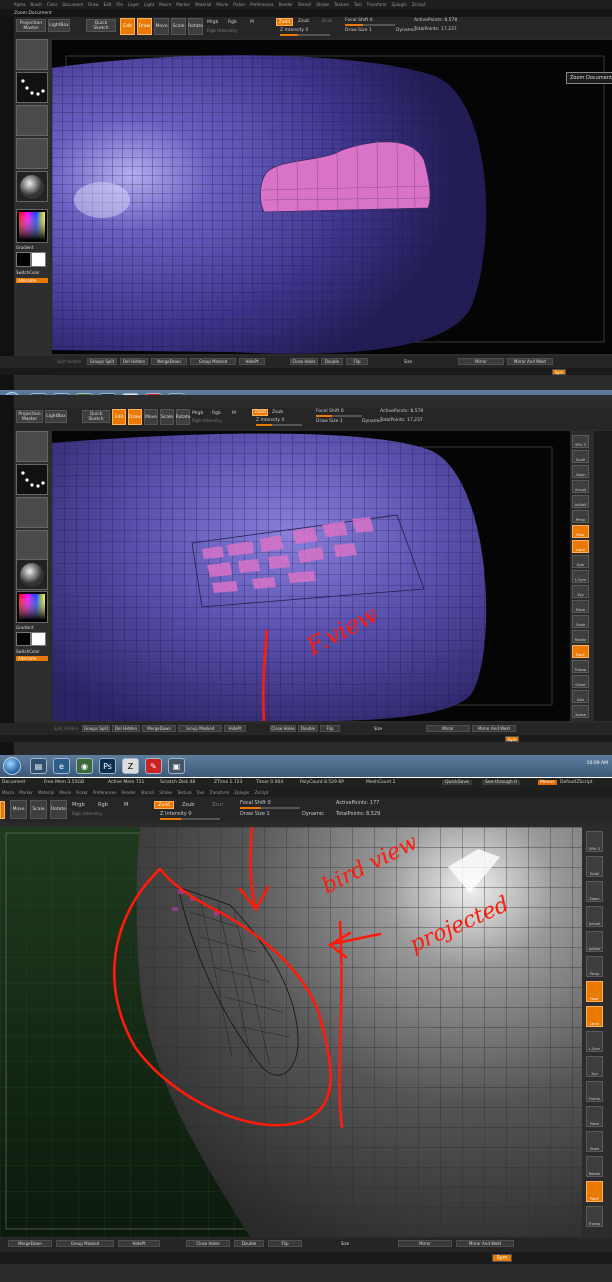 Image resolution: width=612 pixels, height=1282 pixels. Describe the element at coordinates (580, 636) in the screenshot. I see `tray-rotate-button: Rotate` at that location.